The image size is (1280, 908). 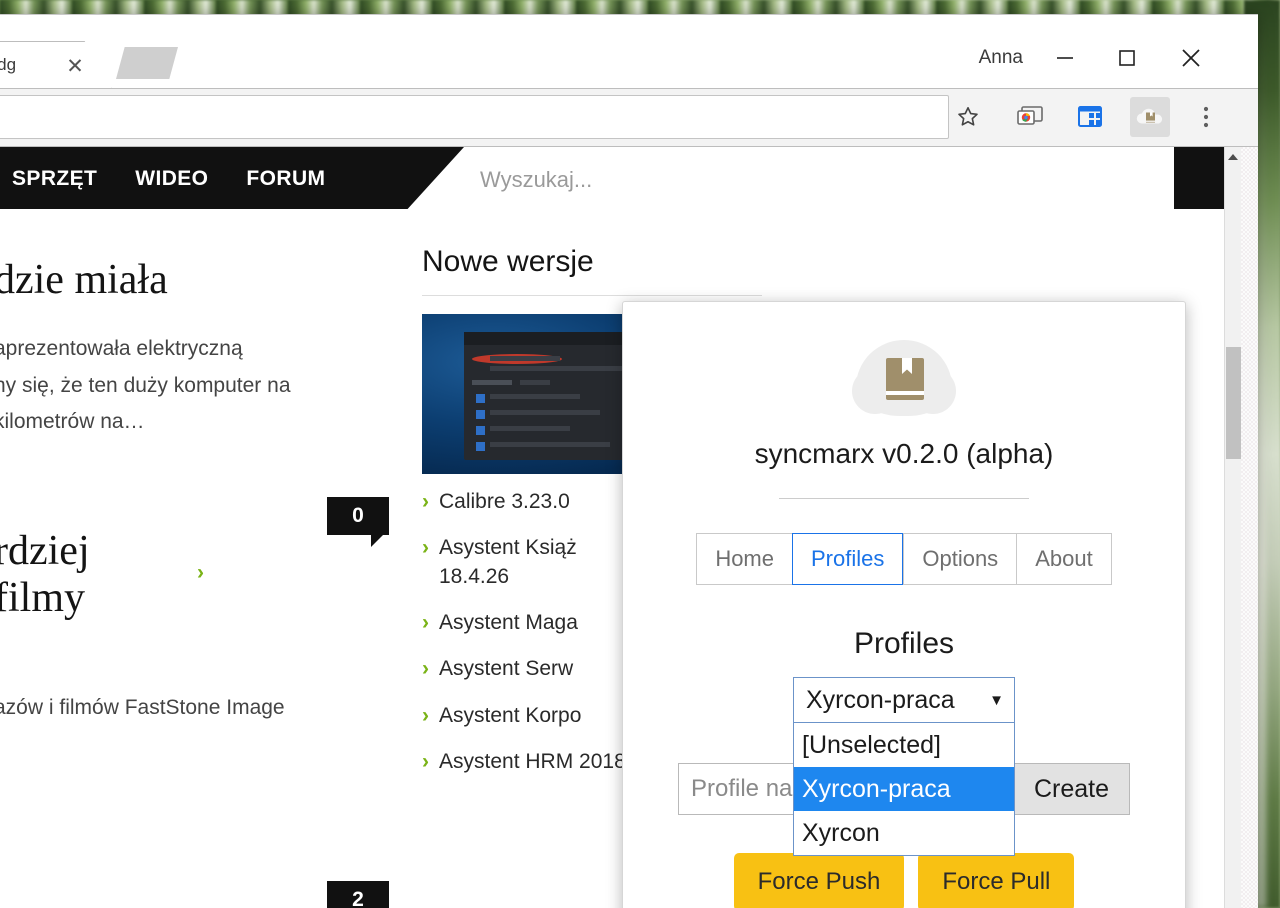 What do you see at coordinates (592, 252) in the screenshot?
I see `news-list-heading: Nowe wersje` at bounding box center [592, 252].